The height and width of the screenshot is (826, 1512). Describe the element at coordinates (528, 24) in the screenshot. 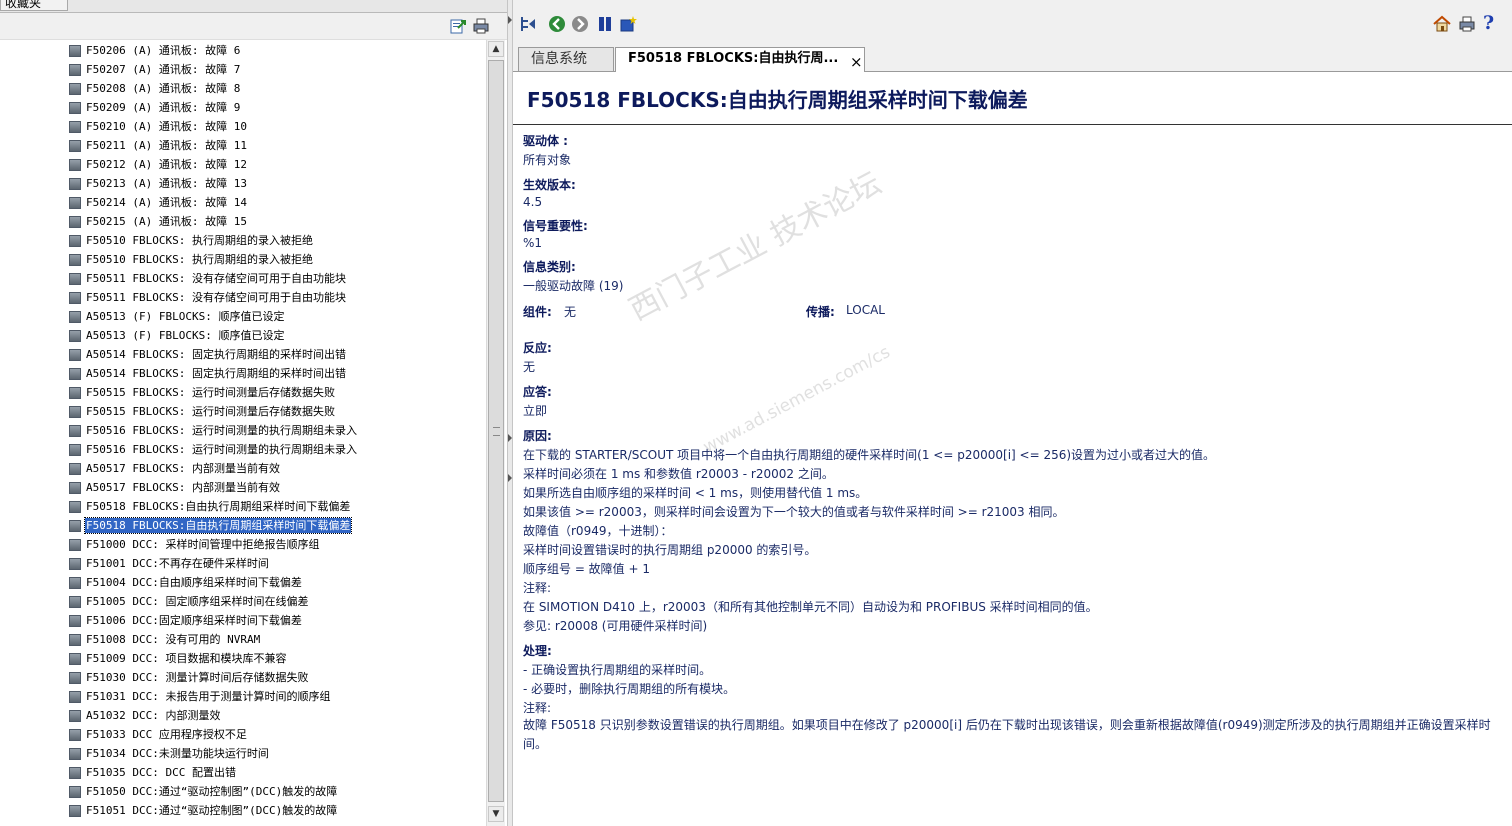

I see `tree-sync-icon` at that location.